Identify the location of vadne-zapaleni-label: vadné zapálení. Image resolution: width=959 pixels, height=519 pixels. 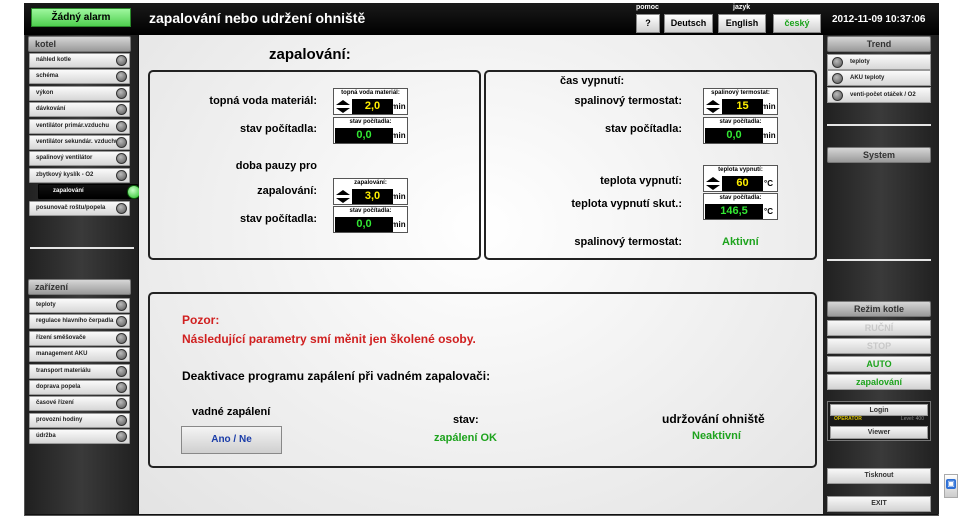
(231, 412).